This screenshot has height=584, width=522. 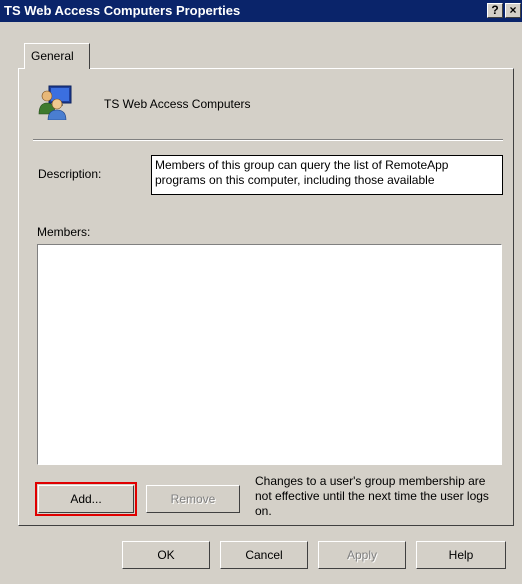 What do you see at coordinates (261, 11) in the screenshot?
I see `title-bar: TS Web Access Computers Properties ? ×` at bounding box center [261, 11].